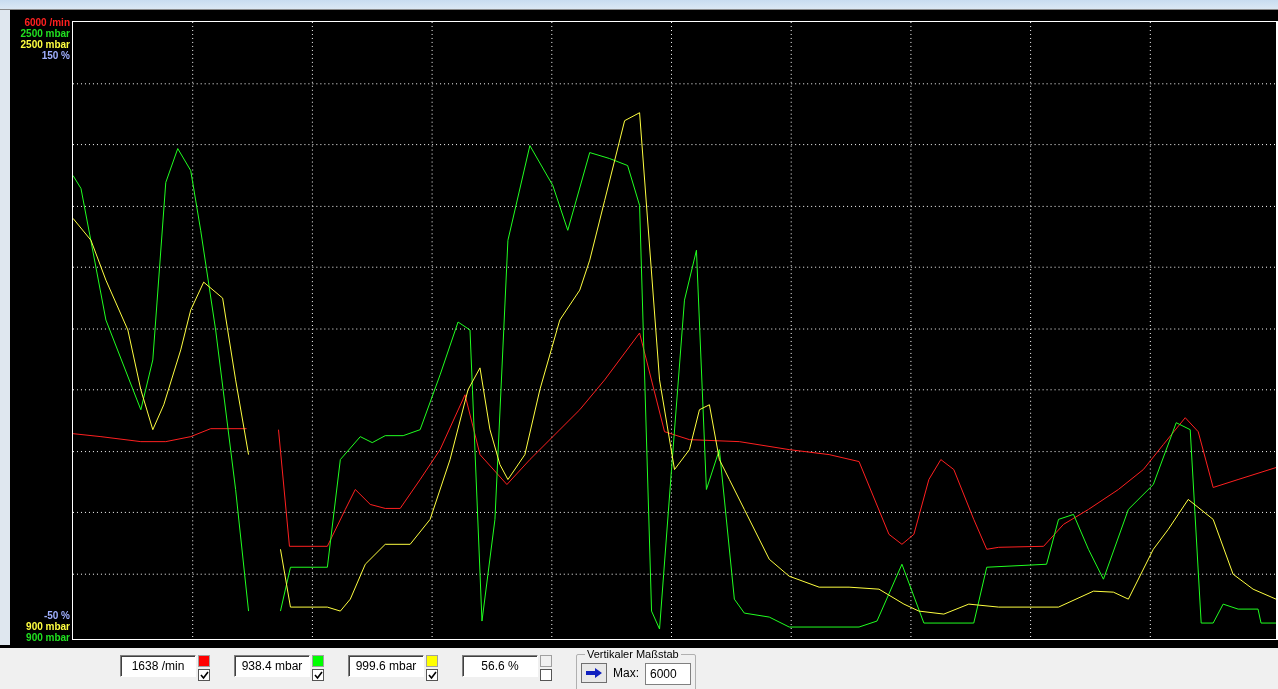 Image resolution: width=1278 pixels, height=689 pixels. Describe the element at coordinates (633, 654) in the screenshot. I see `group-title: Vertikaler Maßstab` at that location.